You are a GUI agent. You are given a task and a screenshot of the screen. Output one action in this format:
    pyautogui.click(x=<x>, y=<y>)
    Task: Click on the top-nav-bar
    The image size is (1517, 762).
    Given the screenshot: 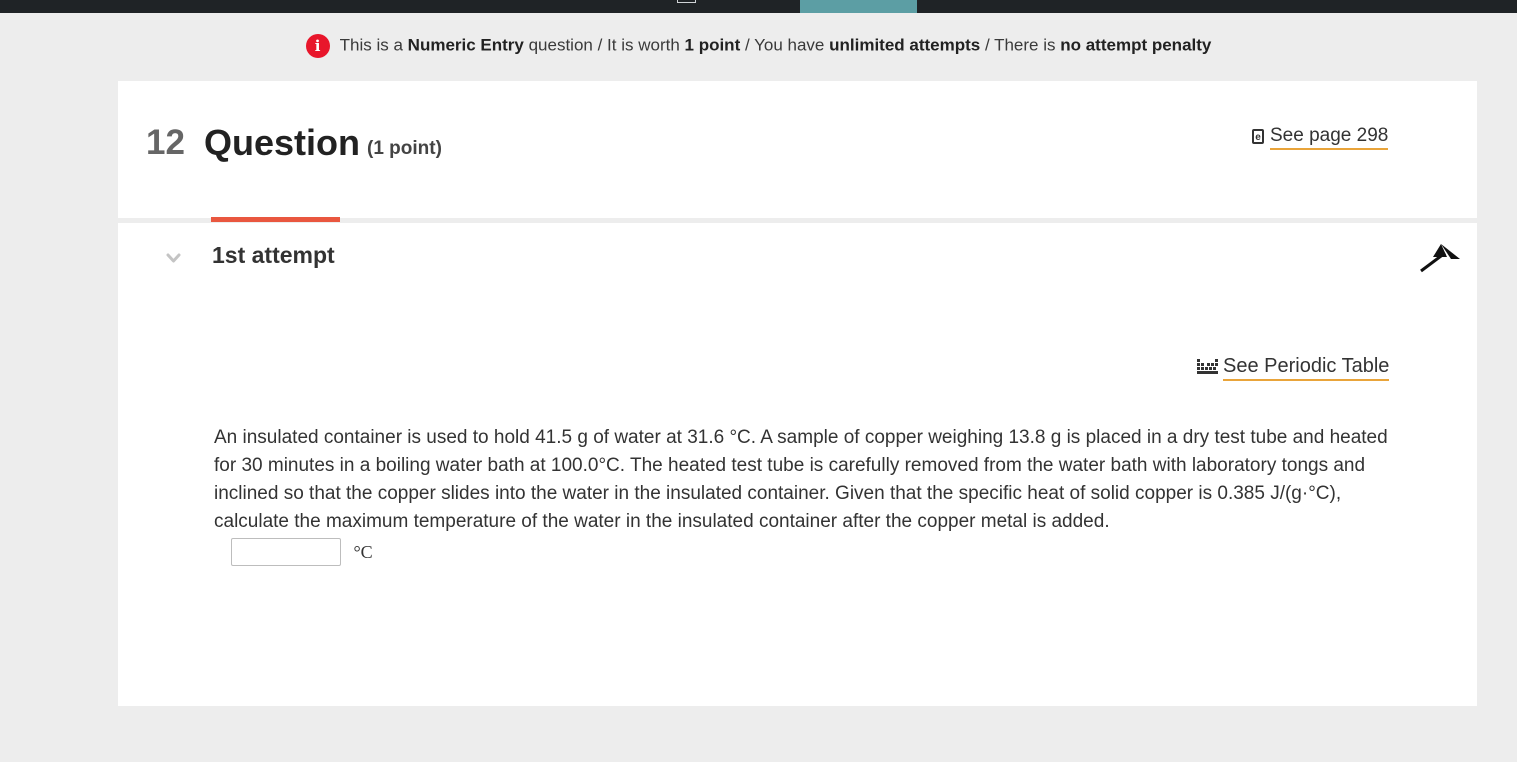 What is the action you would take?
    pyautogui.click(x=758, y=6)
    